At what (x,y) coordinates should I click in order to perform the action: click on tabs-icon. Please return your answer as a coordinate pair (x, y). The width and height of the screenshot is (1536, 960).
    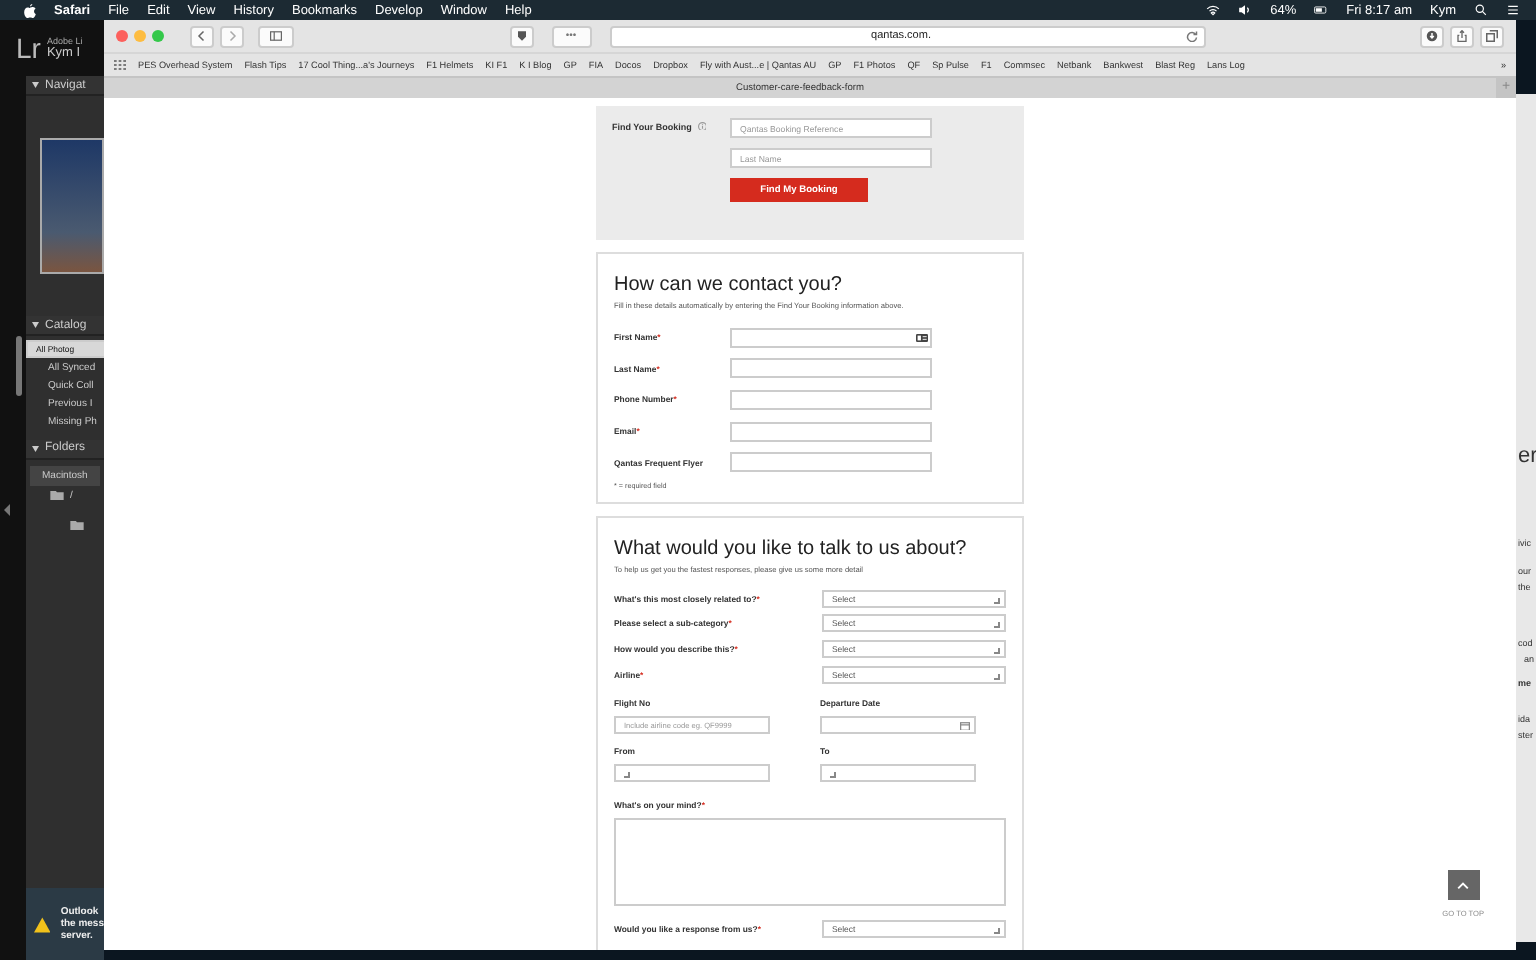
    Looking at the image, I should click on (1492, 36).